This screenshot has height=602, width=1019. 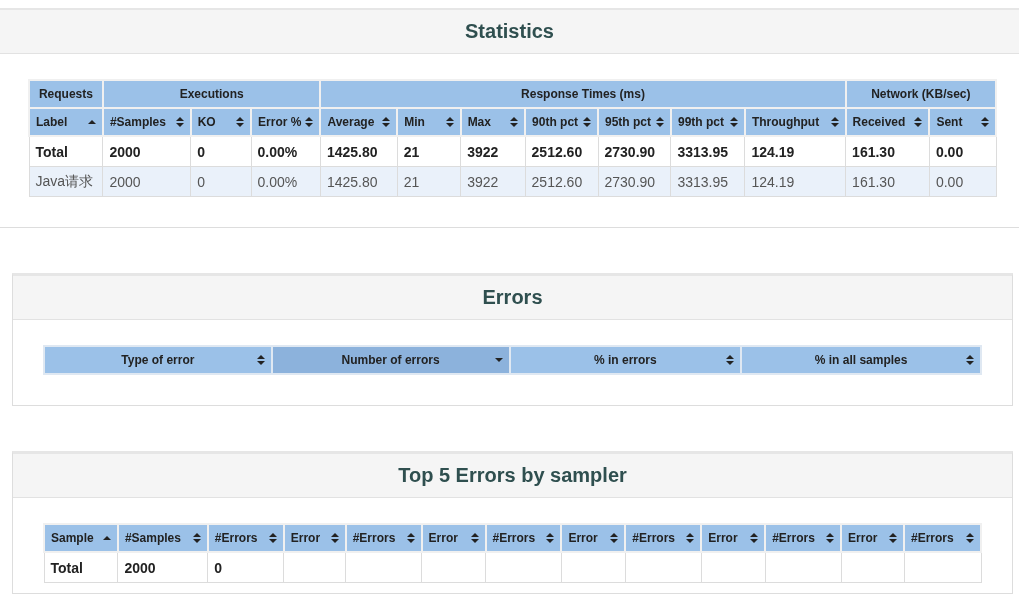 What do you see at coordinates (81, 538) in the screenshot?
I see `column-header: Sample` at bounding box center [81, 538].